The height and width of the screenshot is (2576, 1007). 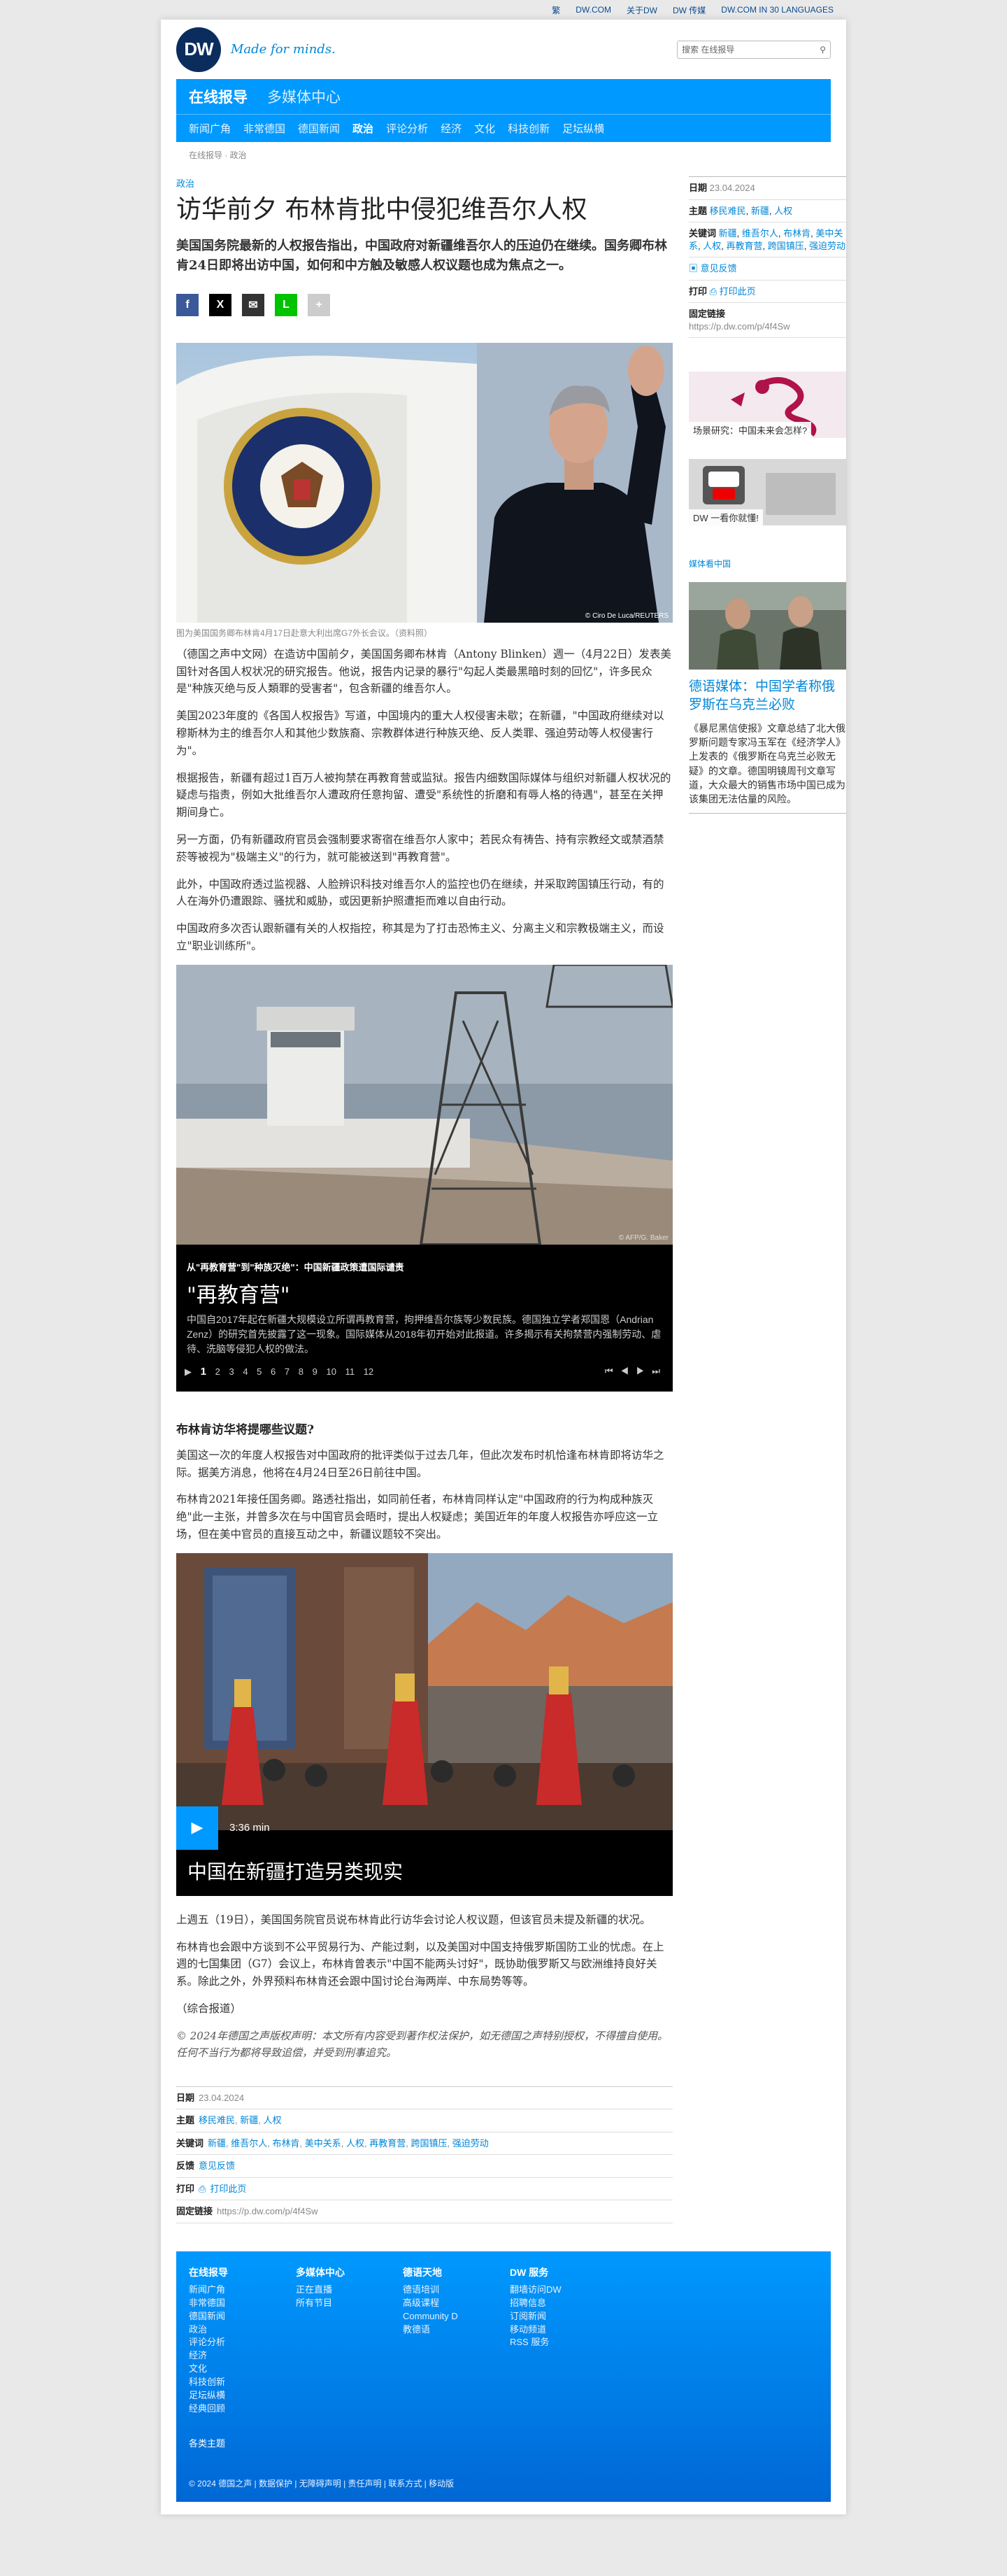 I want to click on first-slide-icon: ⏮, so click(x=609, y=1371).